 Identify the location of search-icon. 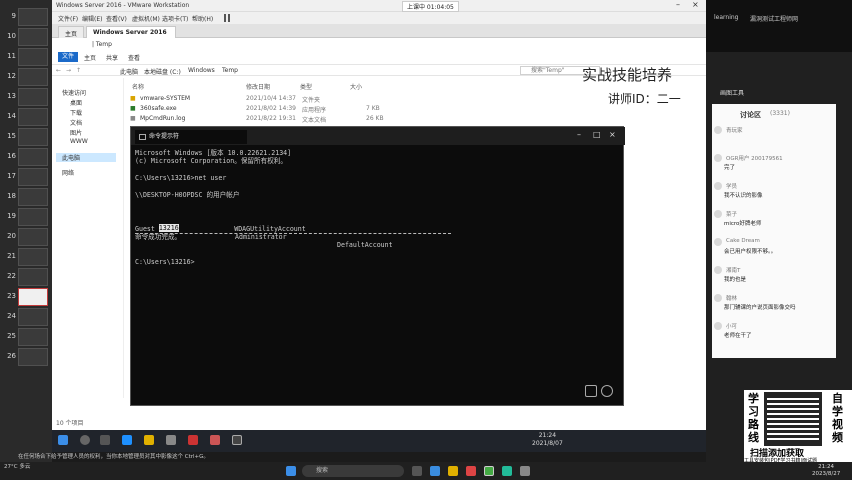
(85, 440).